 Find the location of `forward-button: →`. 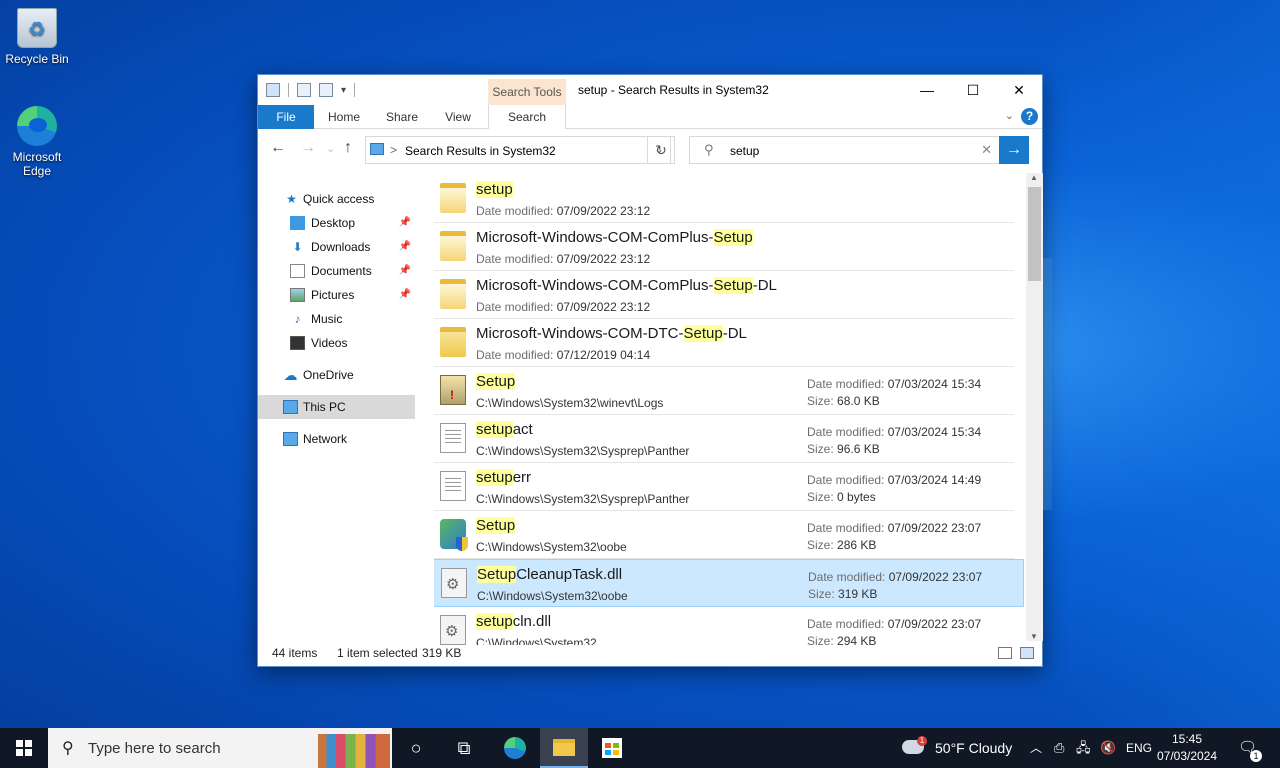

forward-button: → is located at coordinates (308, 148).